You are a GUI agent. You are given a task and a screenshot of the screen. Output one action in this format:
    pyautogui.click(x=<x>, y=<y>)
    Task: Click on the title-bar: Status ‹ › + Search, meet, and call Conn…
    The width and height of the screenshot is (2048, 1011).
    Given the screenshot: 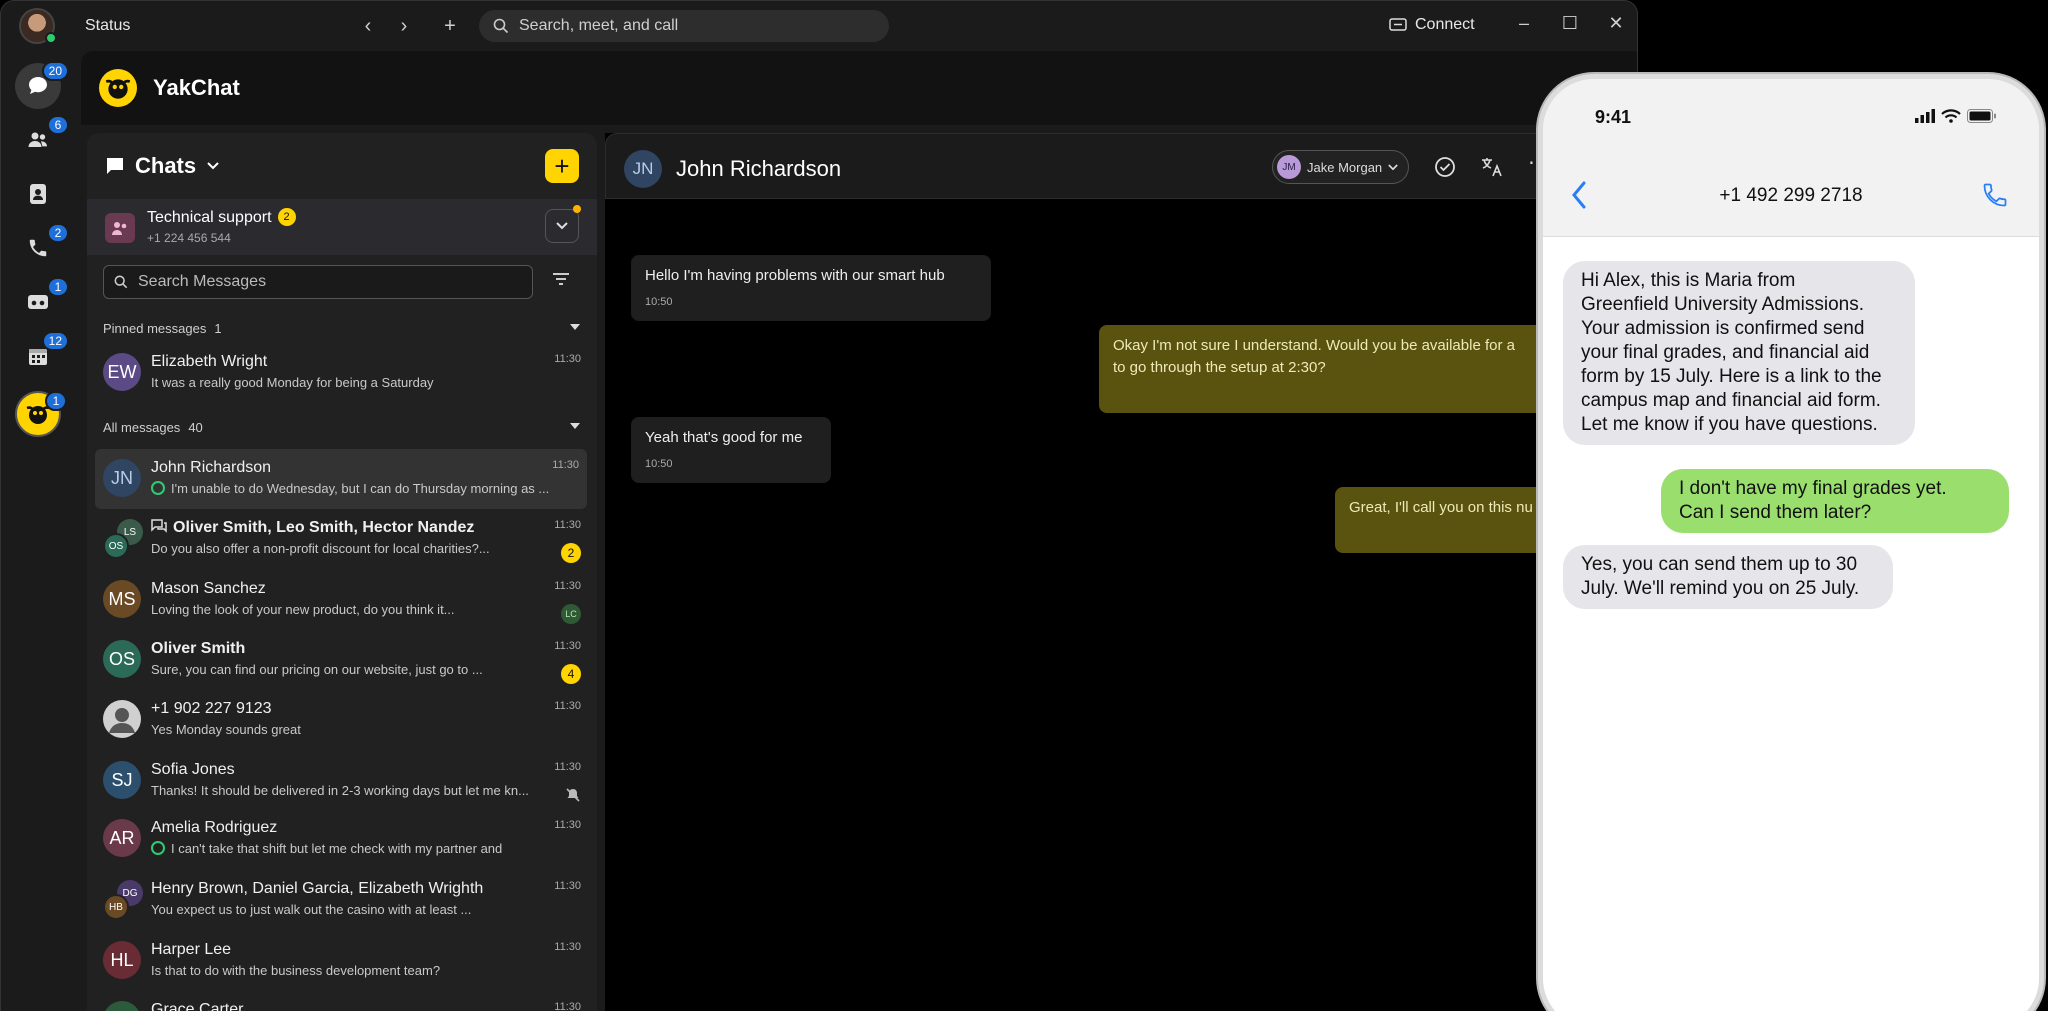 What is the action you would take?
    pyautogui.click(x=819, y=26)
    